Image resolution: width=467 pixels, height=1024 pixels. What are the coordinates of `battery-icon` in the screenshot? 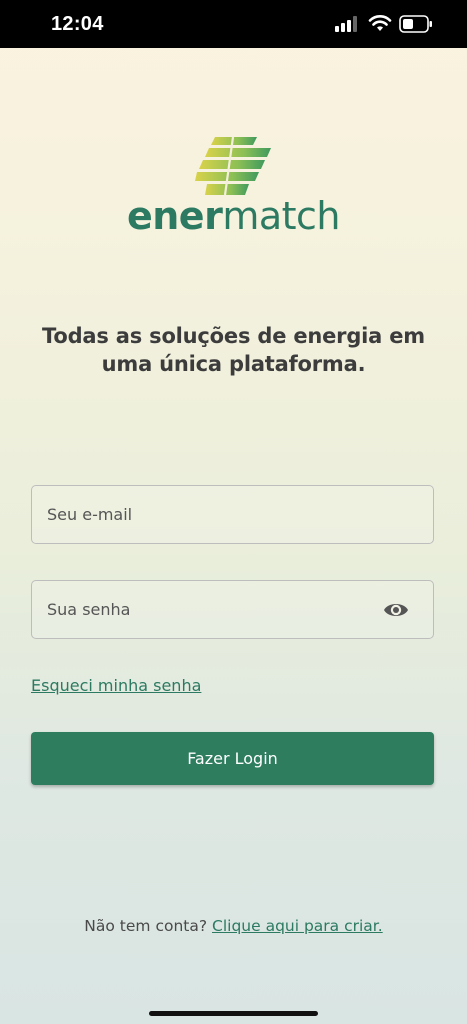 It's located at (415, 24).